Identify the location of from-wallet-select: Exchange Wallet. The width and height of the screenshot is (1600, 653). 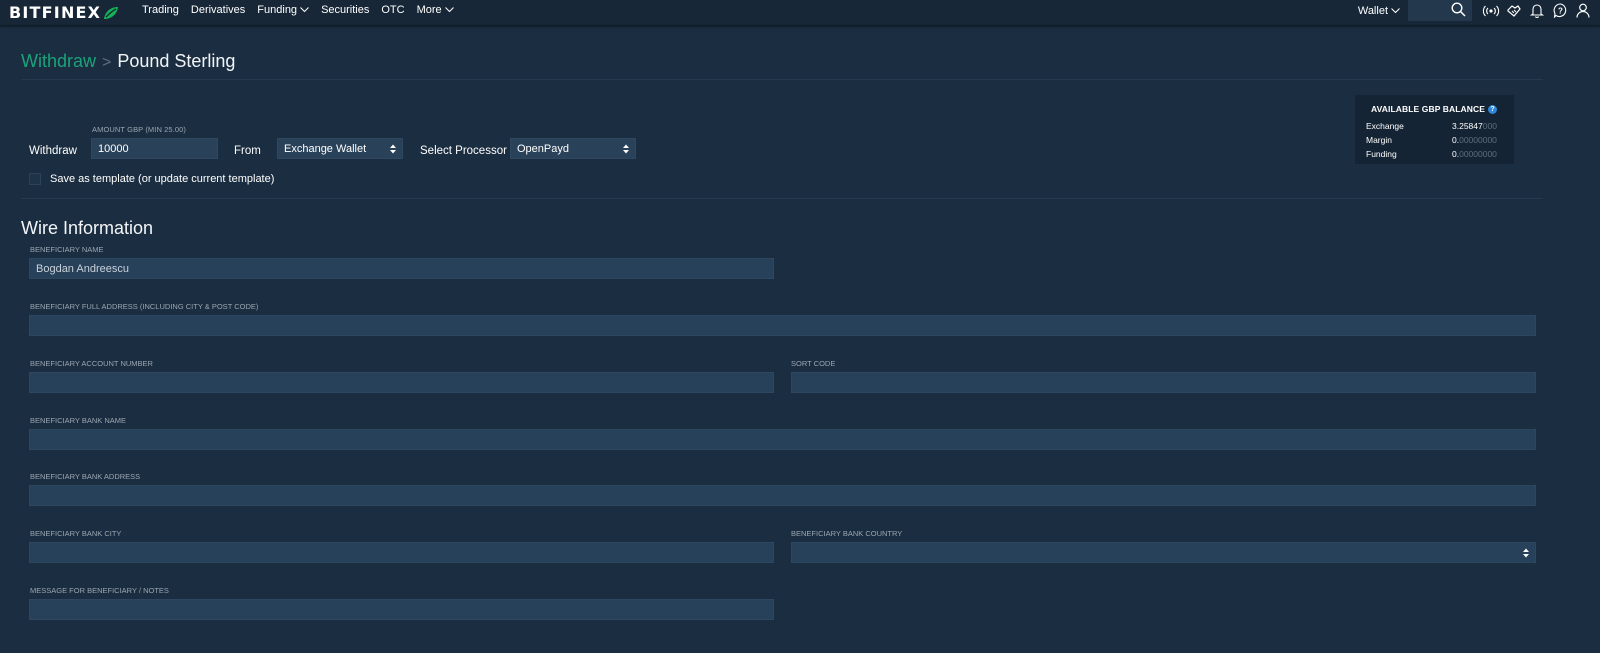
(340, 148).